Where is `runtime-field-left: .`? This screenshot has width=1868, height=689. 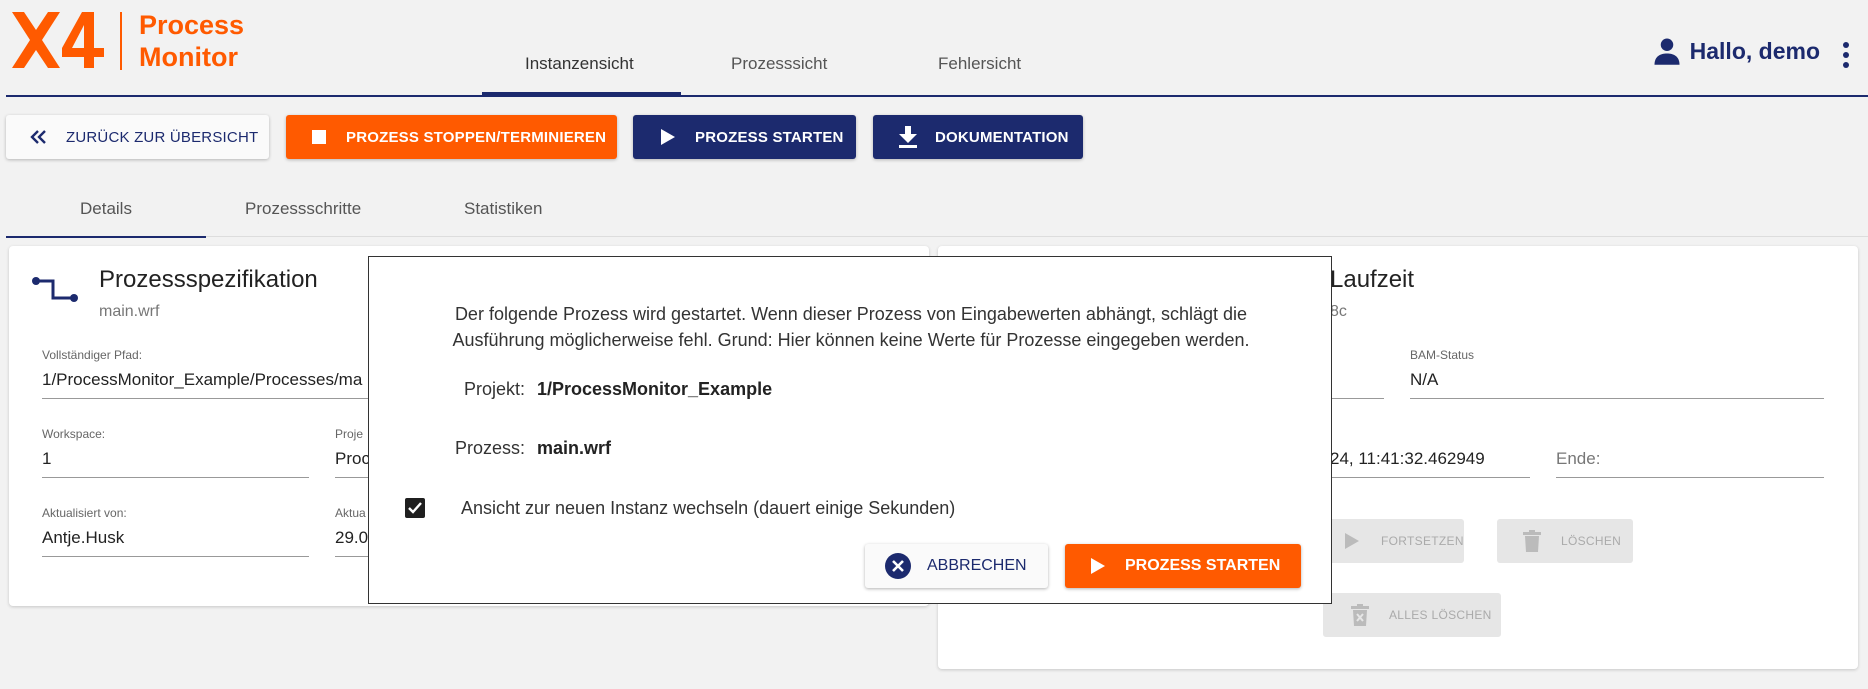
runtime-field-left: . is located at coordinates (1357, 373).